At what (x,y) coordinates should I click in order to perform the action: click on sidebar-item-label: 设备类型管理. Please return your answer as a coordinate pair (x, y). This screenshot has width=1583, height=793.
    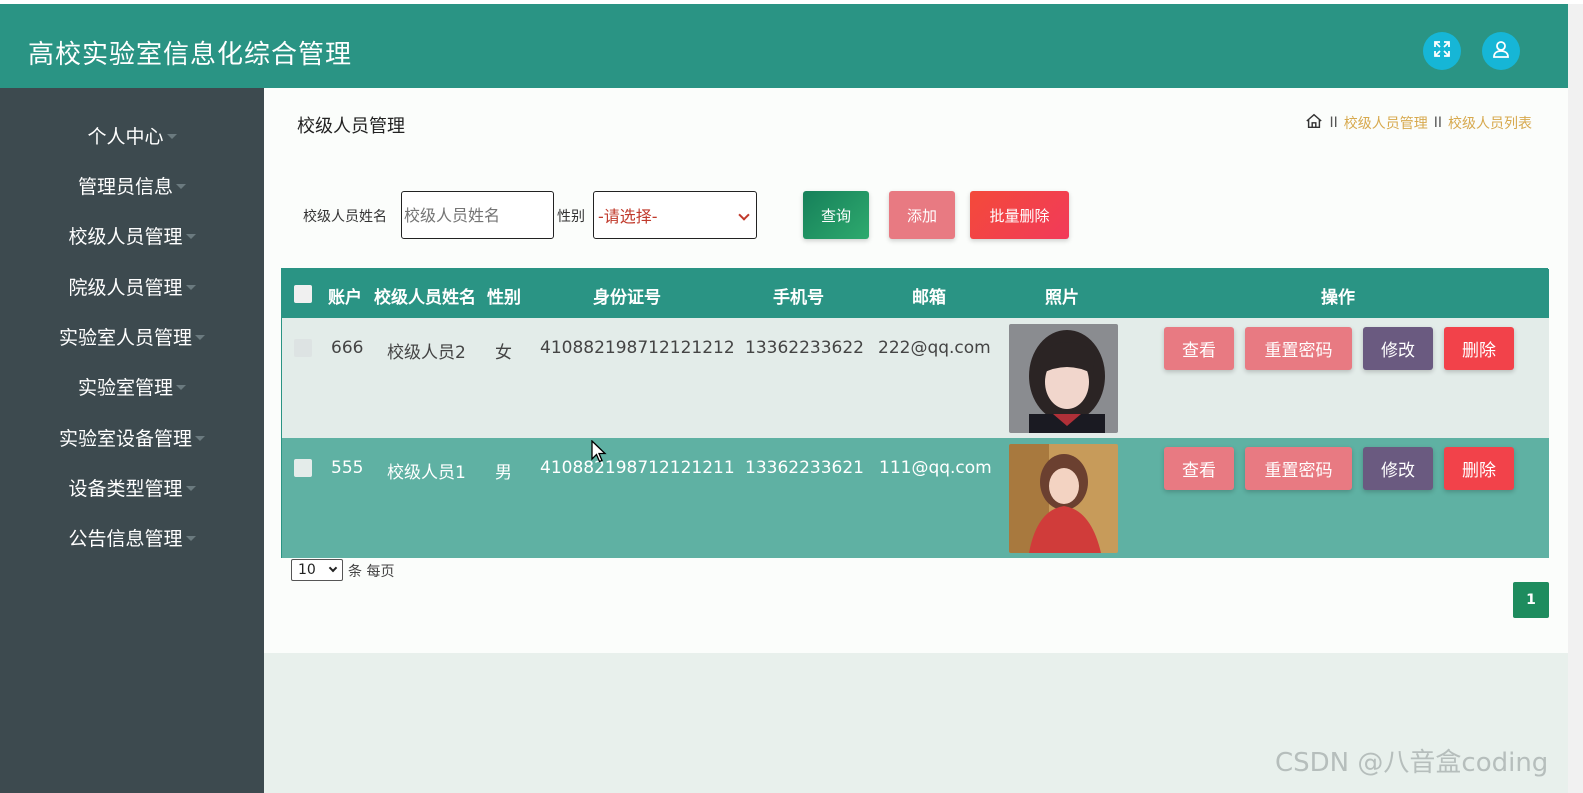
    Looking at the image, I should click on (125, 488).